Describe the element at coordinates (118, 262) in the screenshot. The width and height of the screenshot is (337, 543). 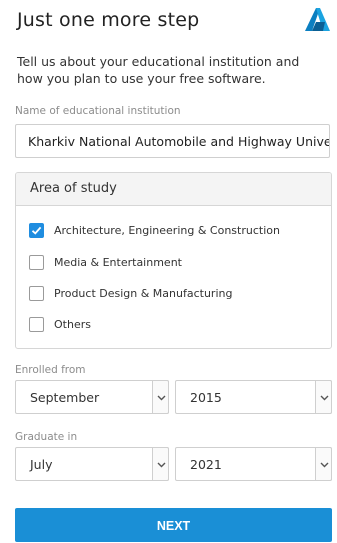
I see `option-label: Media & Entertainment` at that location.